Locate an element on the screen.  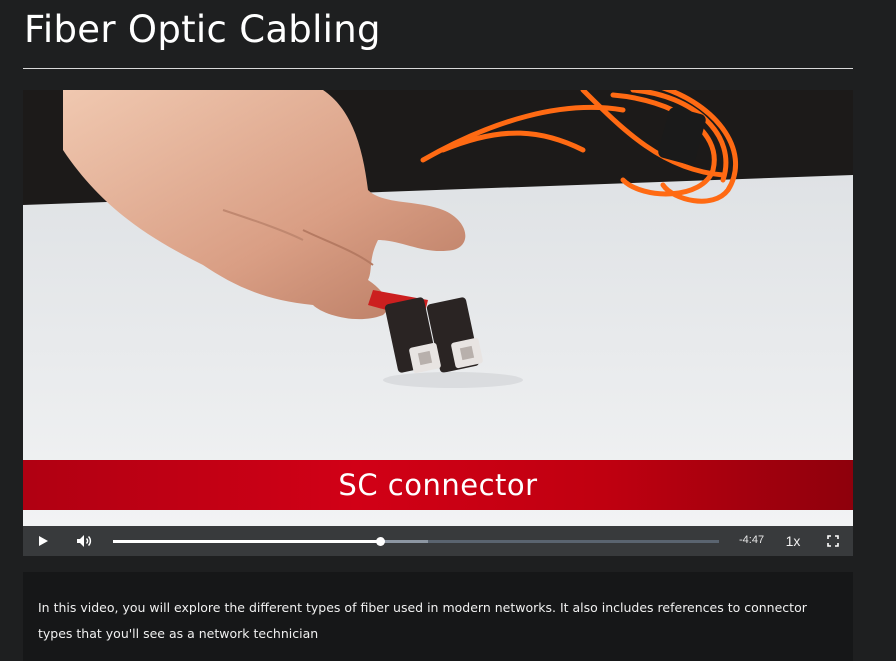
caption-banner: SC connector is located at coordinates (438, 485).